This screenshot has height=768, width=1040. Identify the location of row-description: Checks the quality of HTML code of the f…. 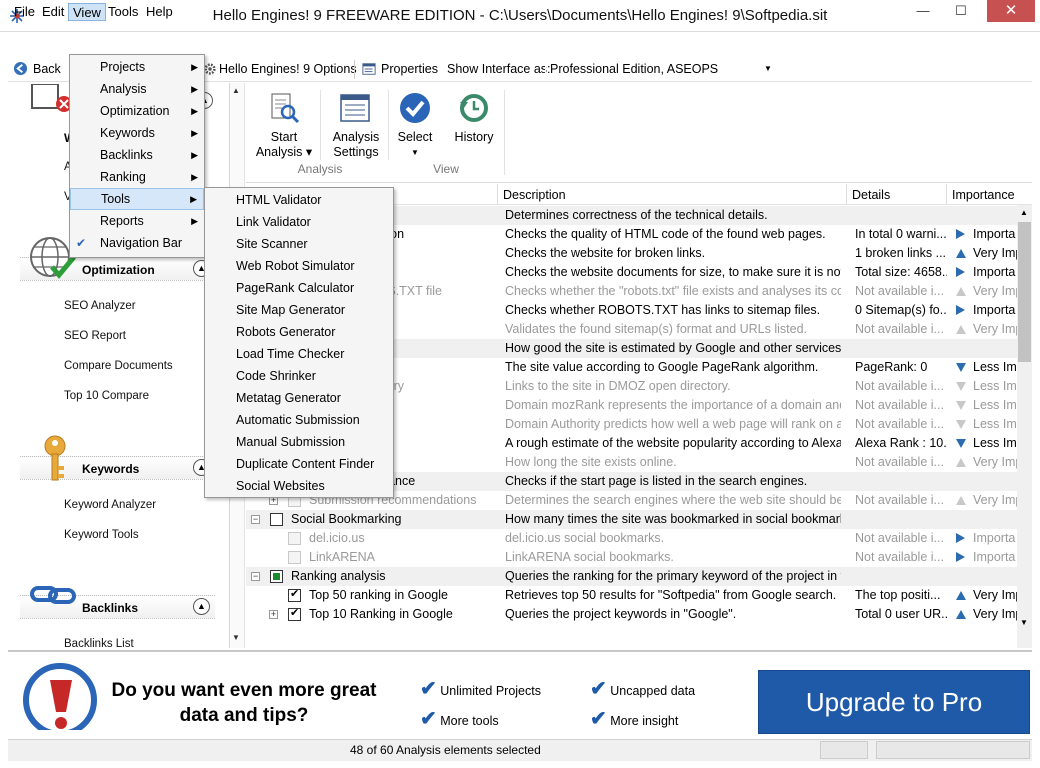
(665, 234).